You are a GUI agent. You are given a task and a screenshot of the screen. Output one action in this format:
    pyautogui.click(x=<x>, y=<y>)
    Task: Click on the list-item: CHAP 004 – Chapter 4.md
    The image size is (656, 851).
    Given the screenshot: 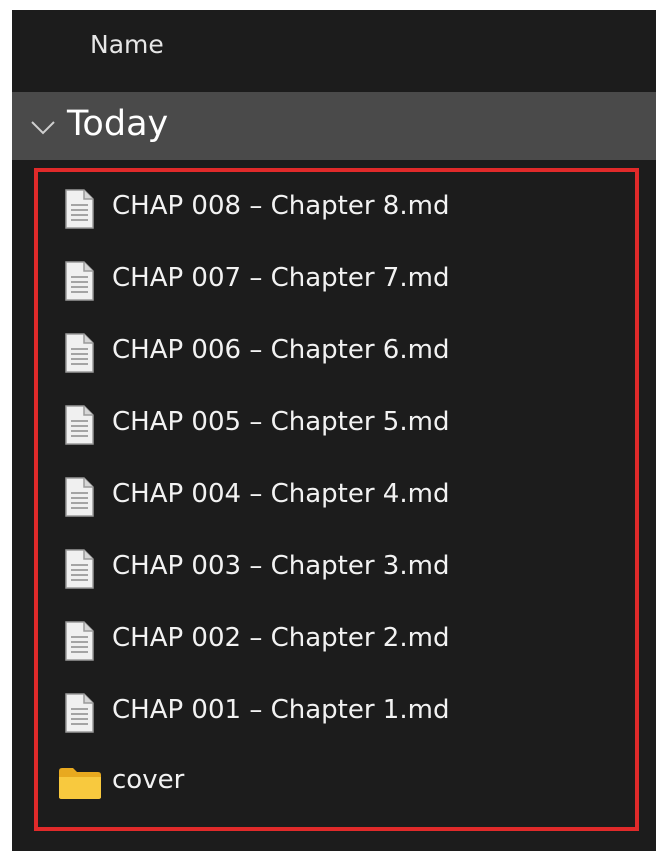 What is the action you would take?
    pyautogui.click(x=336, y=497)
    